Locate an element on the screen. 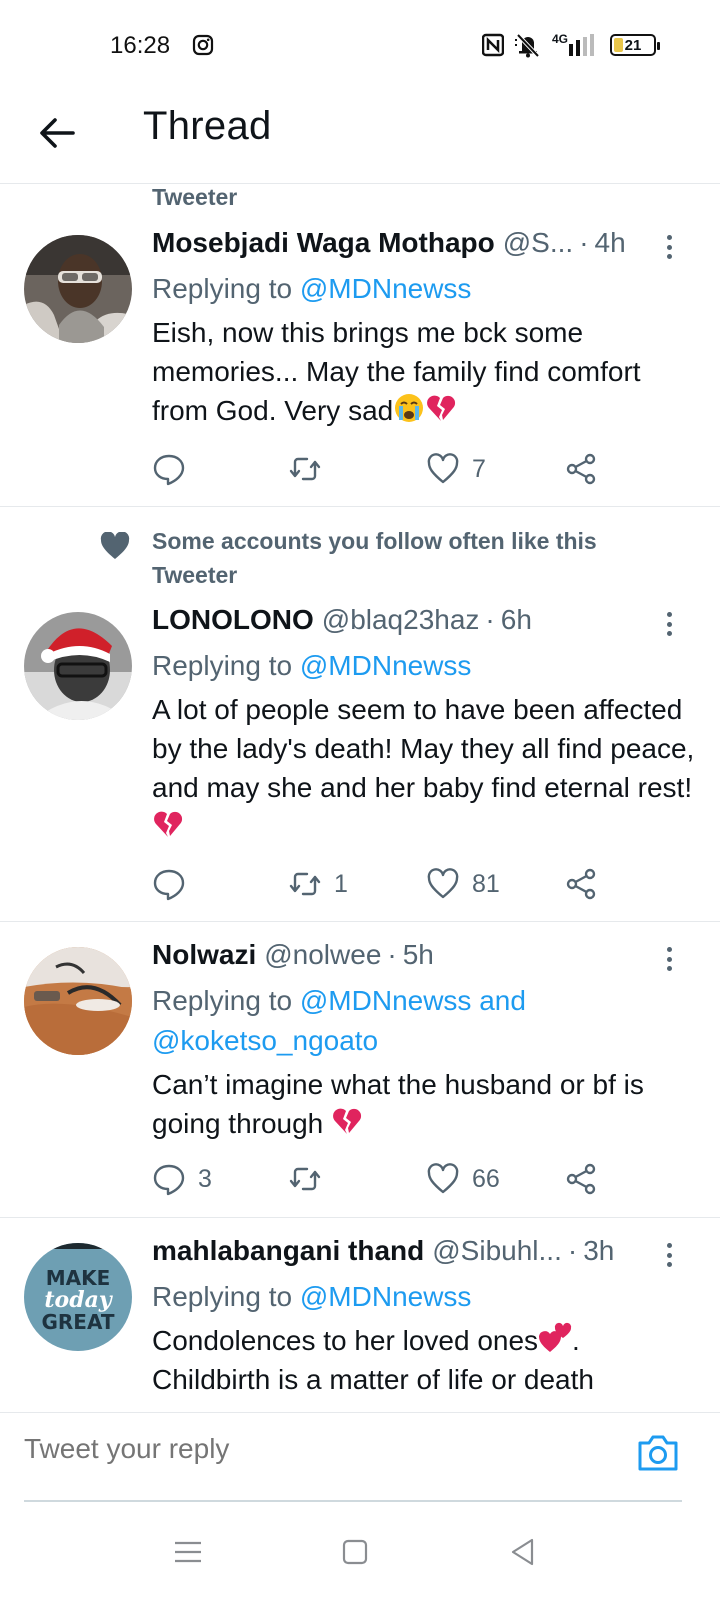 The width and height of the screenshot is (720, 1600). like-count: 81 is located at coordinates (486, 883).